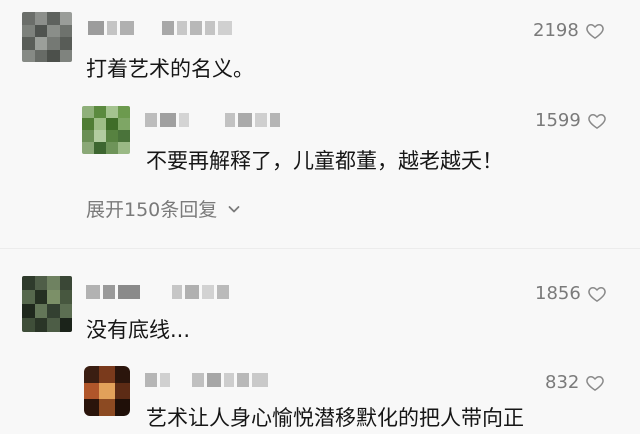 This screenshot has width=640, height=434. I want to click on expand-replies-label: 展开150条回复, so click(152, 210).